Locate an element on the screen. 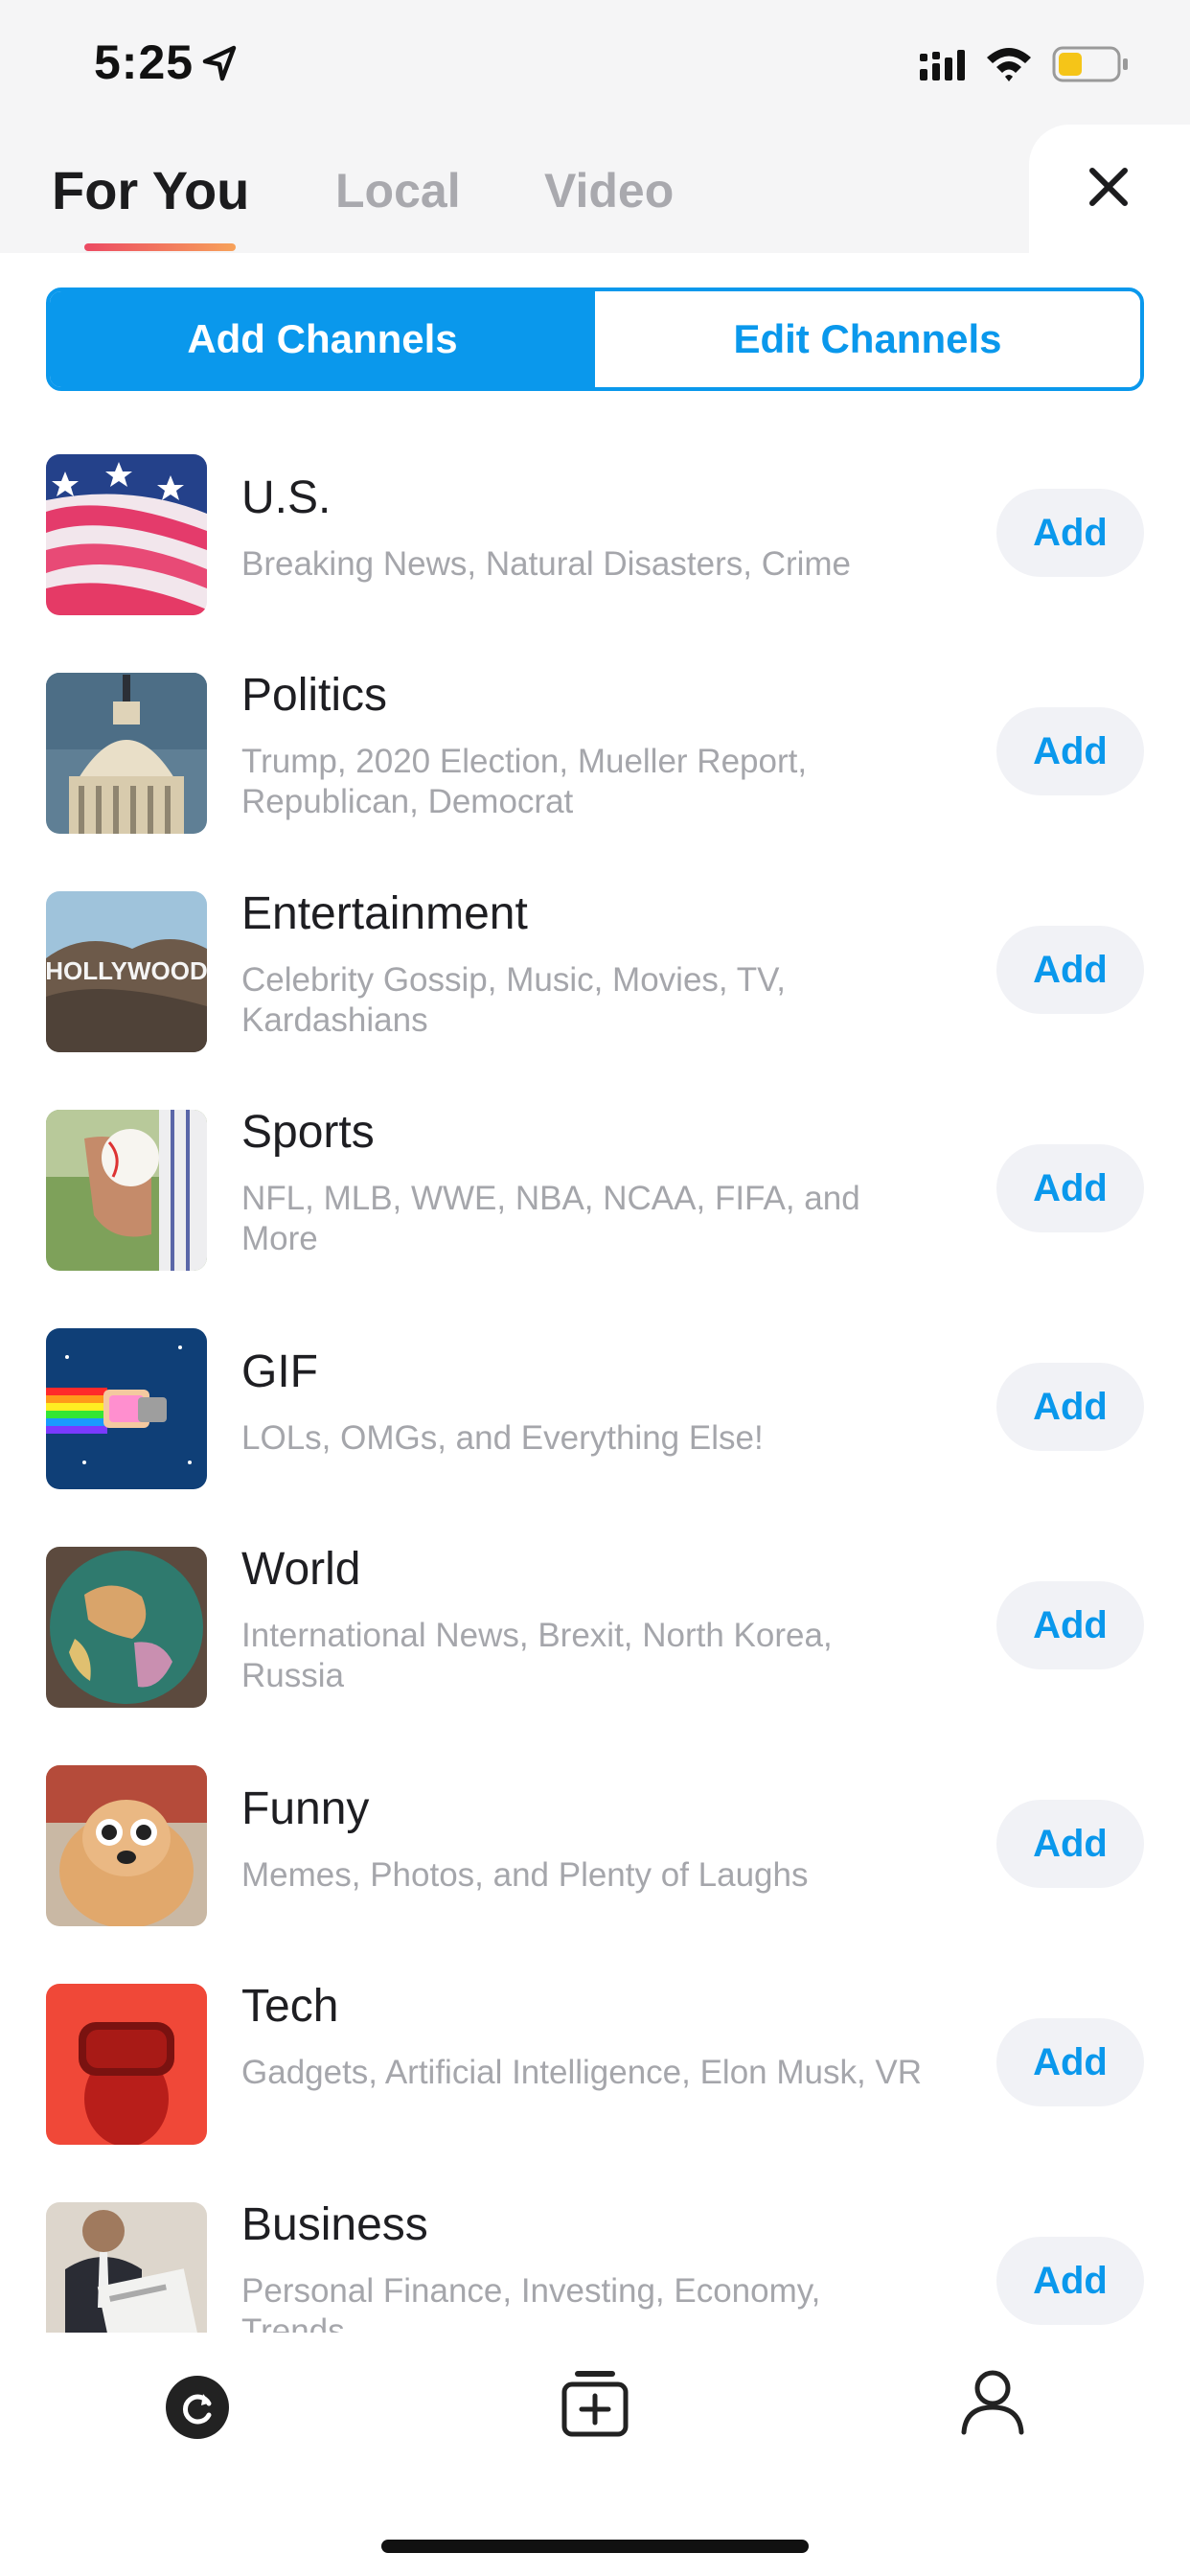  channel-name: U.S. is located at coordinates (287, 497).